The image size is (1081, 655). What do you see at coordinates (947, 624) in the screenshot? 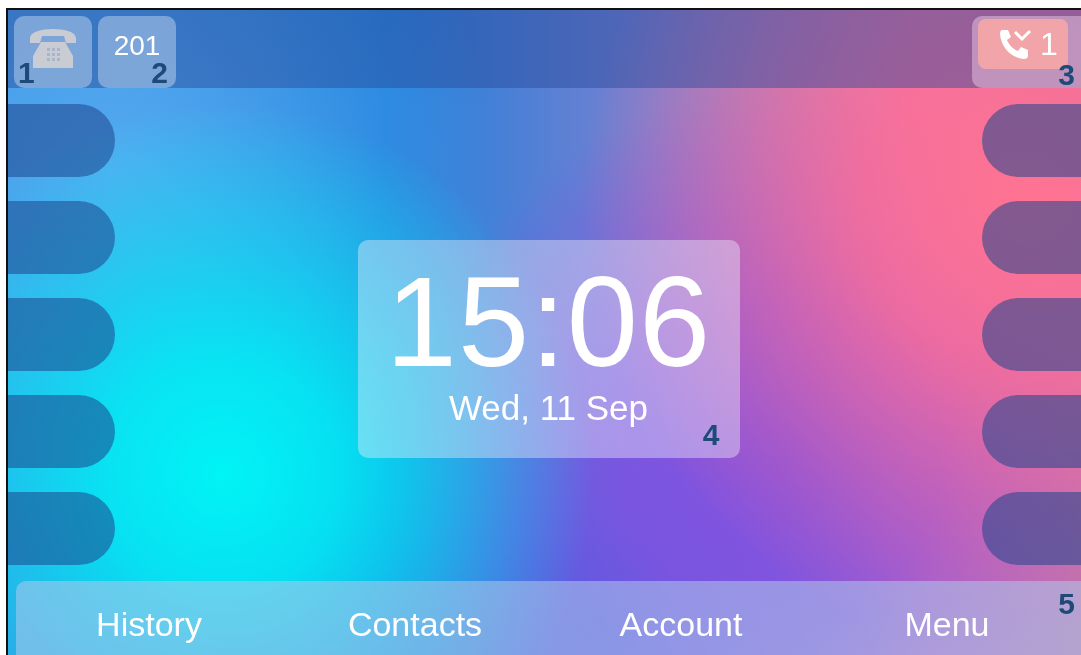
I see `softkey: Menu` at bounding box center [947, 624].